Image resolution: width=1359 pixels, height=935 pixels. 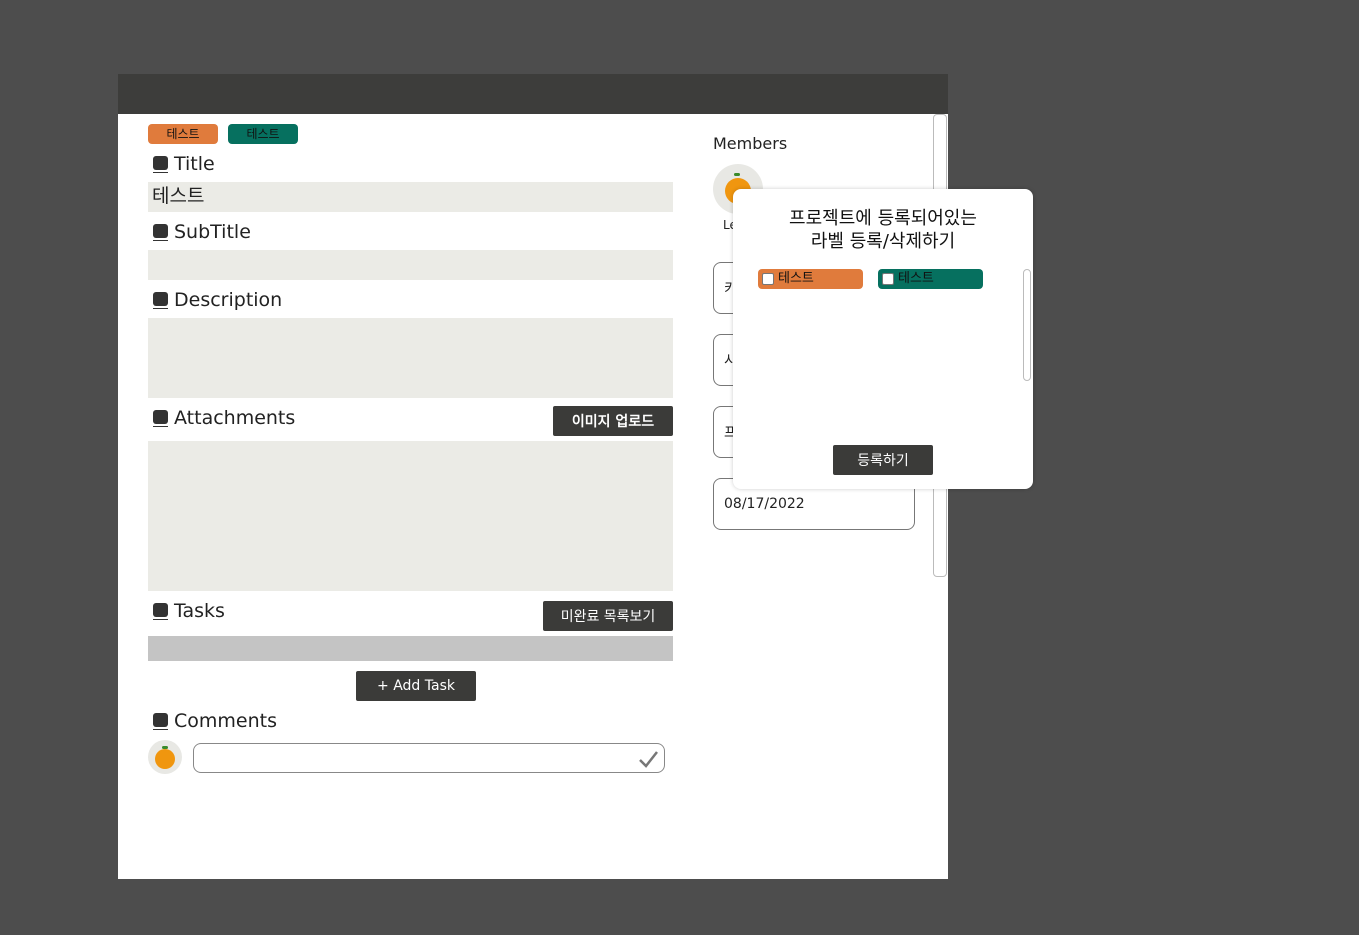 What do you see at coordinates (410, 252) in the screenshot?
I see `subtitle-value` at bounding box center [410, 252].